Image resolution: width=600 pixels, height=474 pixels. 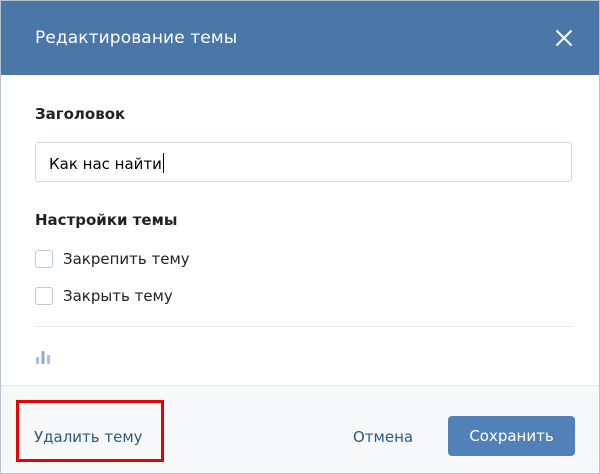 I want to click on save-button: Сохранить, so click(x=511, y=436).